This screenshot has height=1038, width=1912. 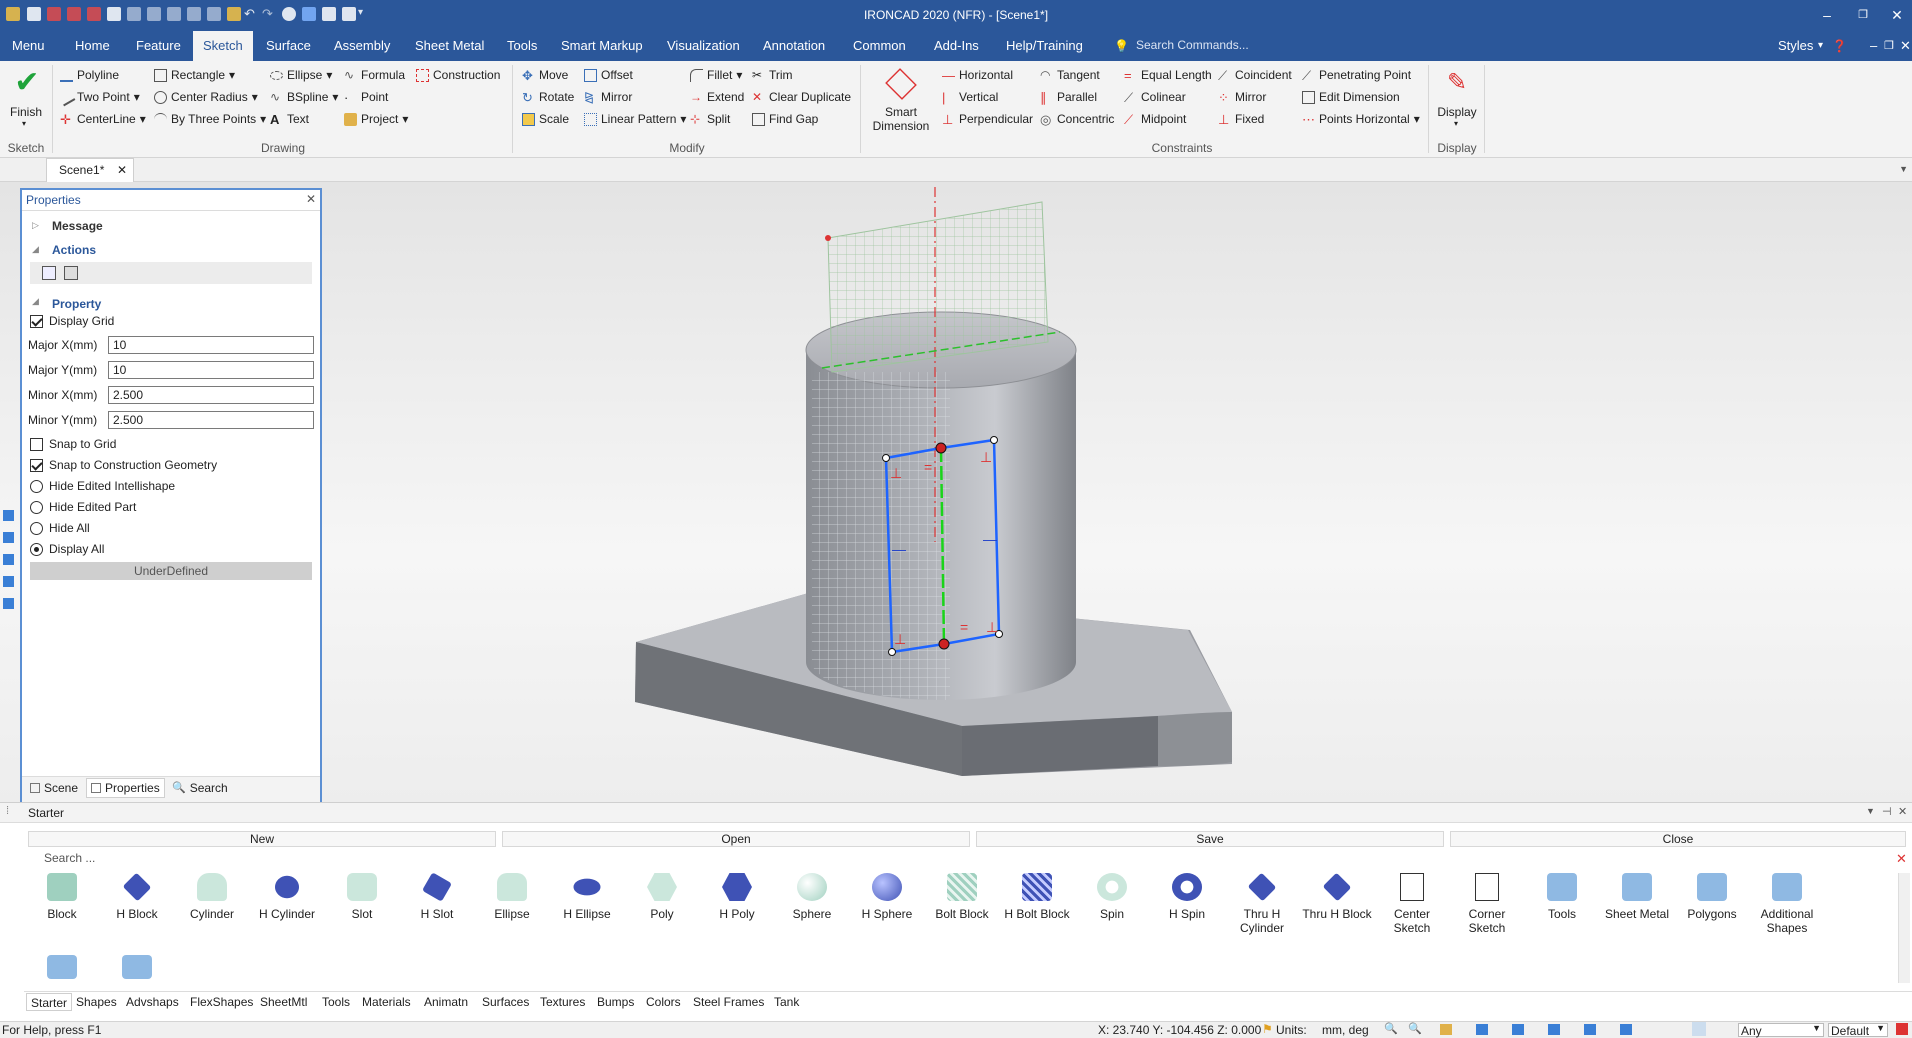 What do you see at coordinates (1255, 75) in the screenshot?
I see `coincident-button: ⟋ Coincident` at bounding box center [1255, 75].